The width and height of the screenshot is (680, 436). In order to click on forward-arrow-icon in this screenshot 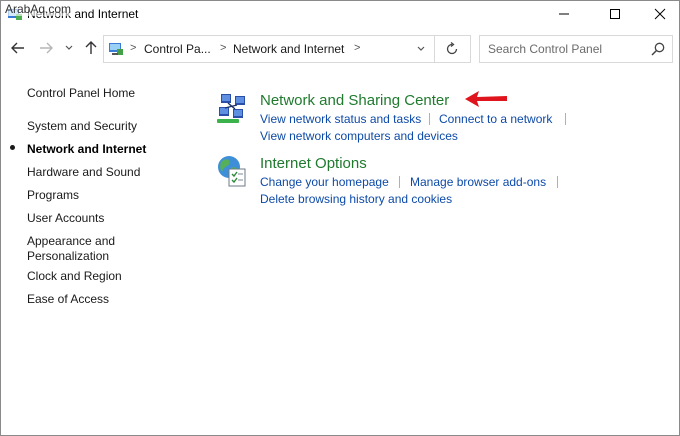, I will do `click(46, 48)`.